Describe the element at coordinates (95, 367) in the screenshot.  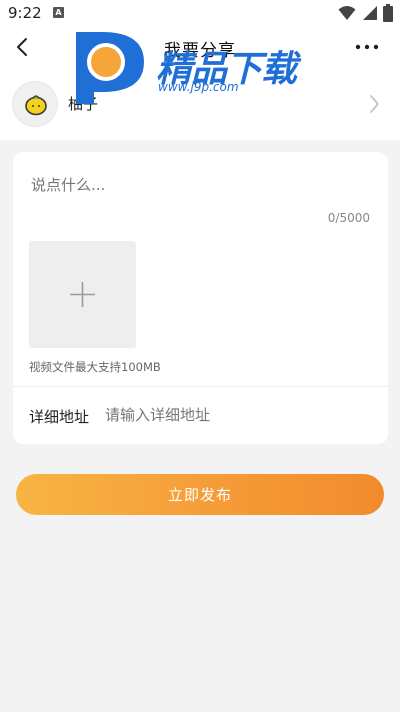
I see `upload-hint: 视频文件最大支持100MB` at that location.